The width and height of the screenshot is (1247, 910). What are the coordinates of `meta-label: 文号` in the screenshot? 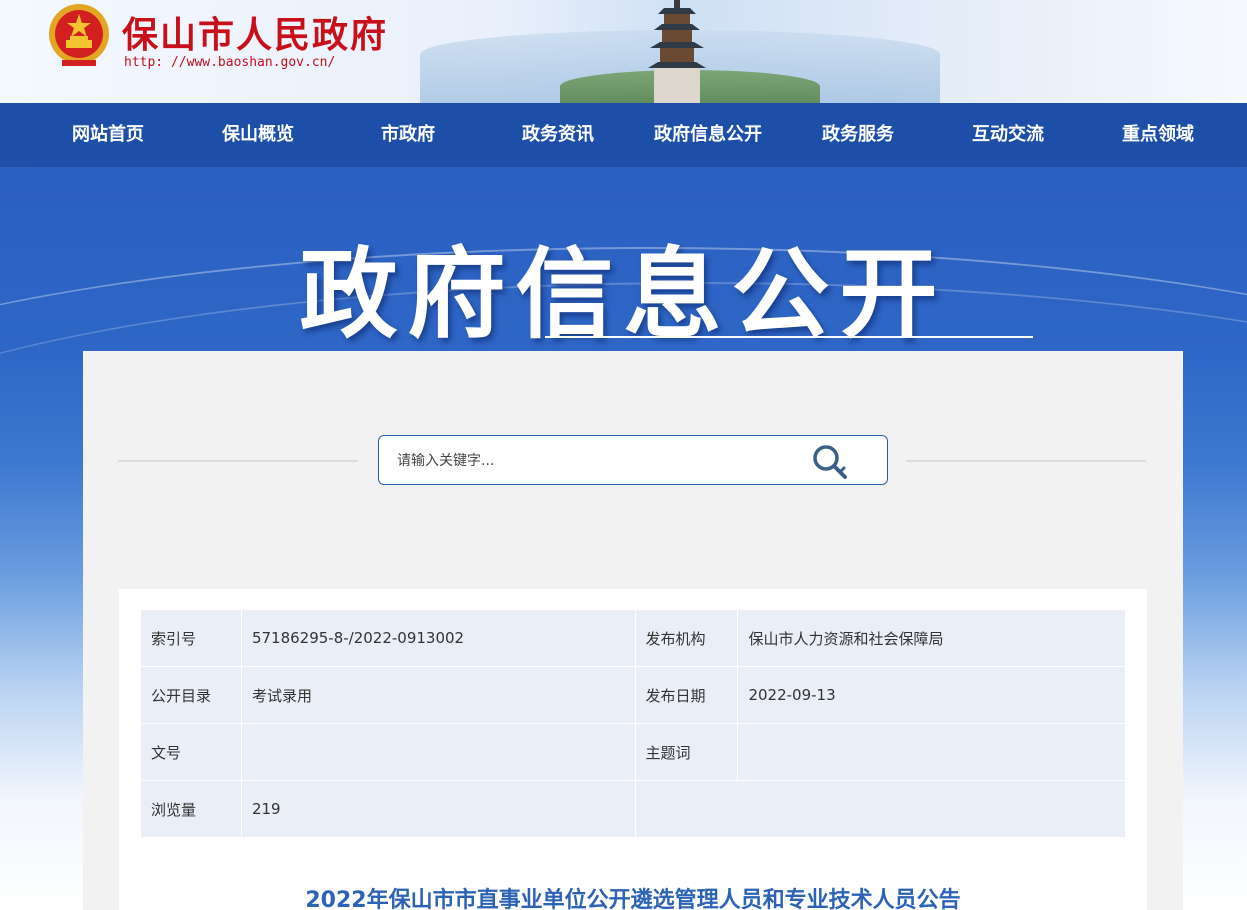 It's located at (191, 752).